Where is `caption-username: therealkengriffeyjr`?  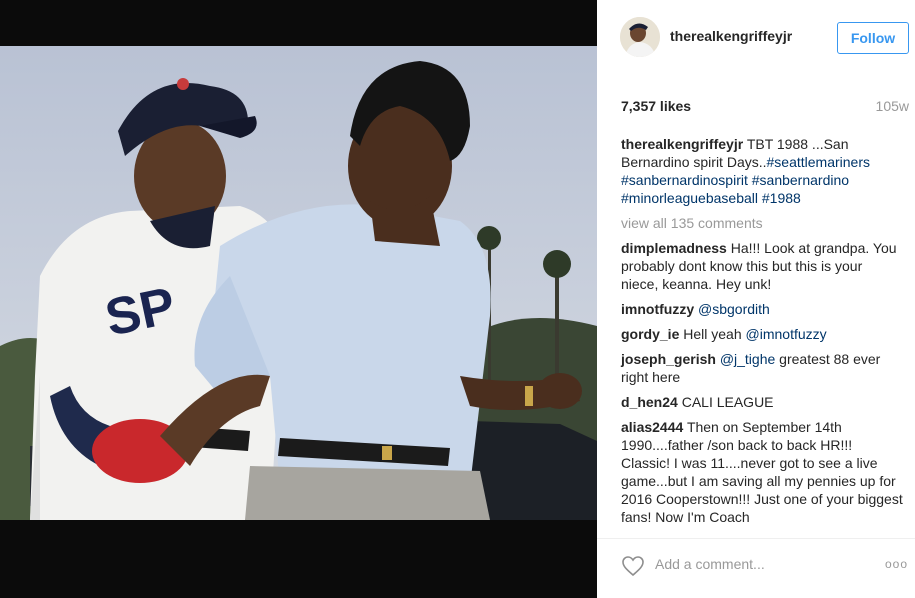 caption-username: therealkengriffeyjr is located at coordinates (682, 144).